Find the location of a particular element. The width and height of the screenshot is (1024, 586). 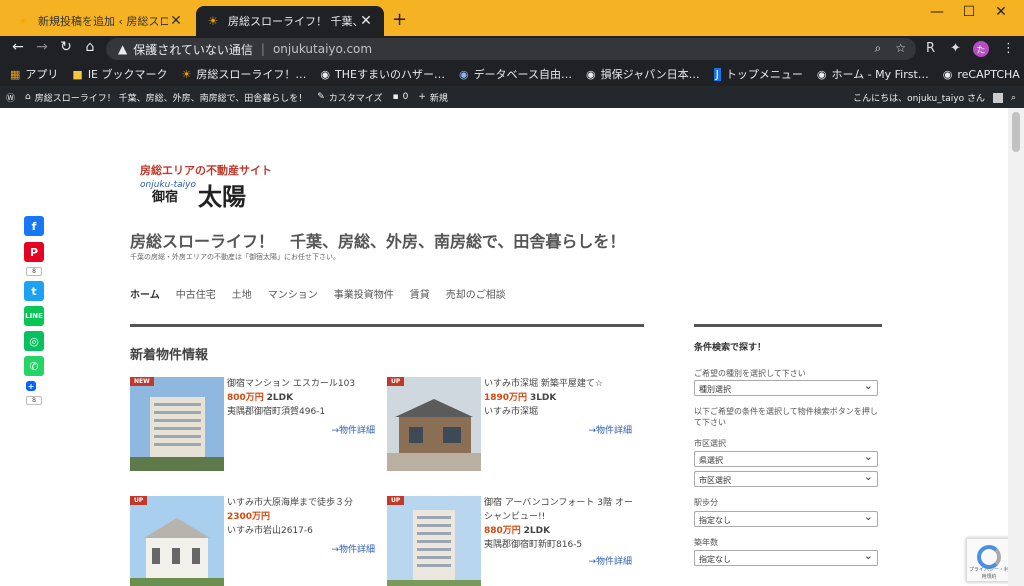

search-description: 以下ご希望の条件を選択して物件検索ボタンを押して下さい is located at coordinates (786, 417).